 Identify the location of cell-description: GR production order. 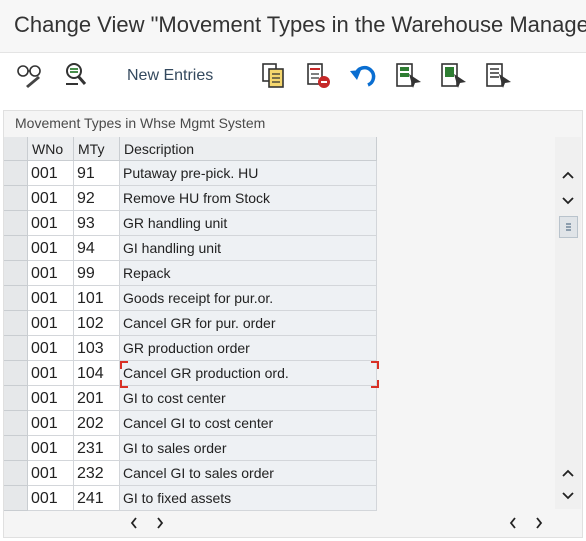
(248, 348).